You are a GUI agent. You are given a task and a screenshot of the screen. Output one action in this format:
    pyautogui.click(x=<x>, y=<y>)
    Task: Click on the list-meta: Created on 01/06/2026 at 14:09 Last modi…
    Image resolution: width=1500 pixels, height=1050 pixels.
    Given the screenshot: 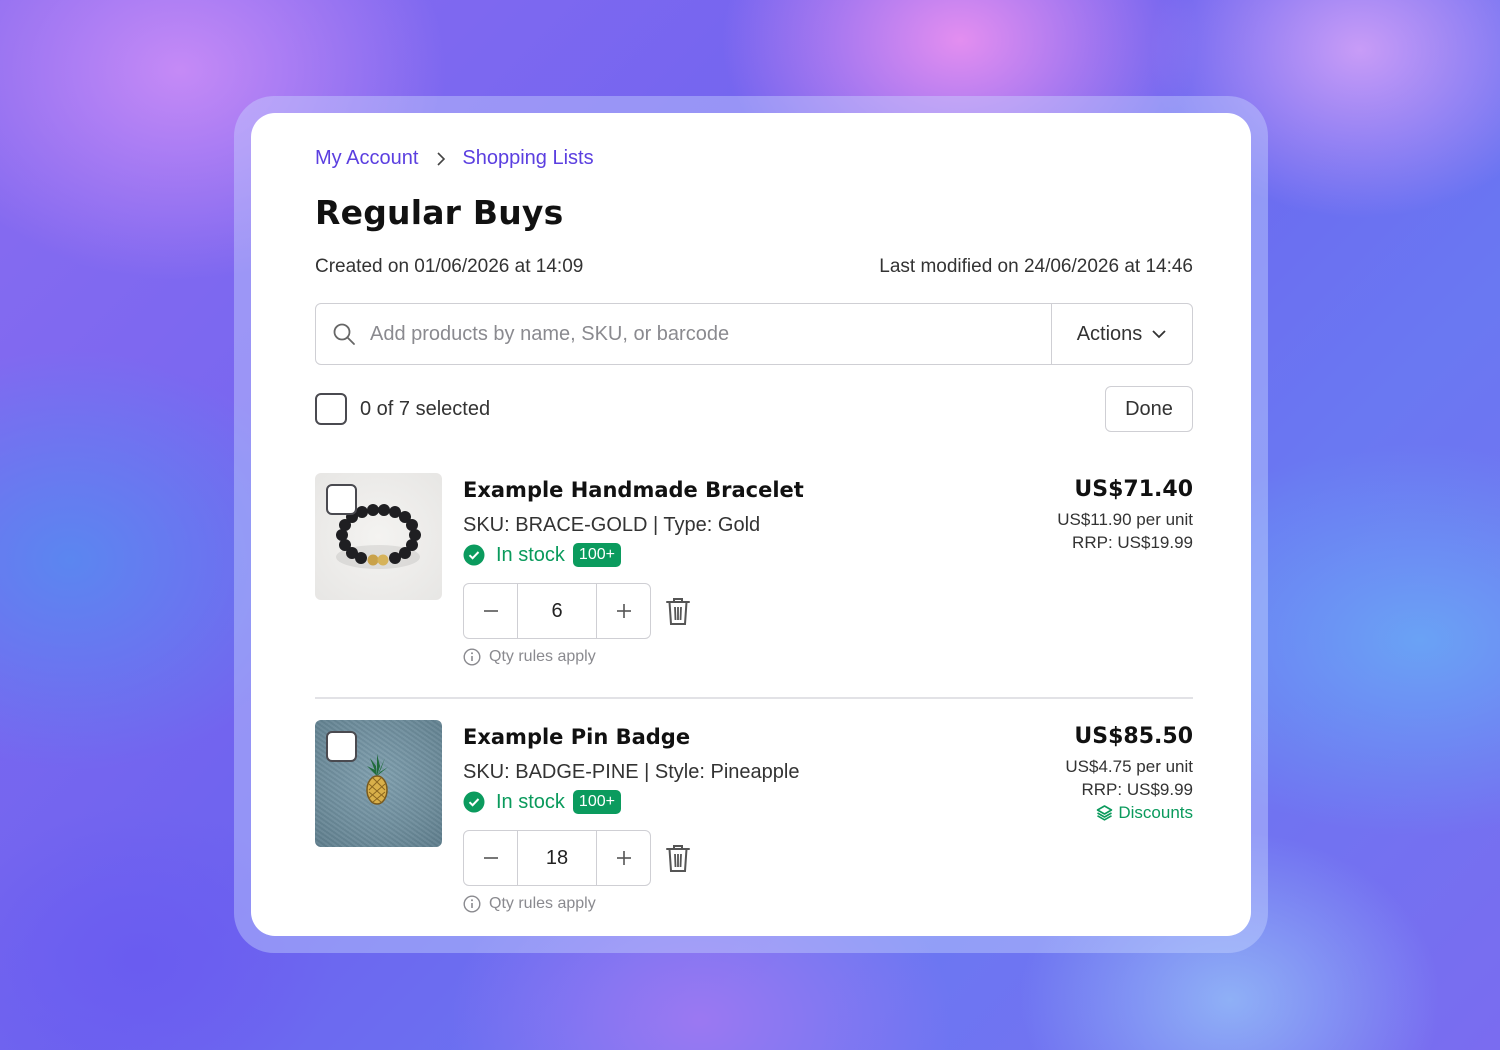 What is the action you would take?
    pyautogui.click(x=754, y=267)
    